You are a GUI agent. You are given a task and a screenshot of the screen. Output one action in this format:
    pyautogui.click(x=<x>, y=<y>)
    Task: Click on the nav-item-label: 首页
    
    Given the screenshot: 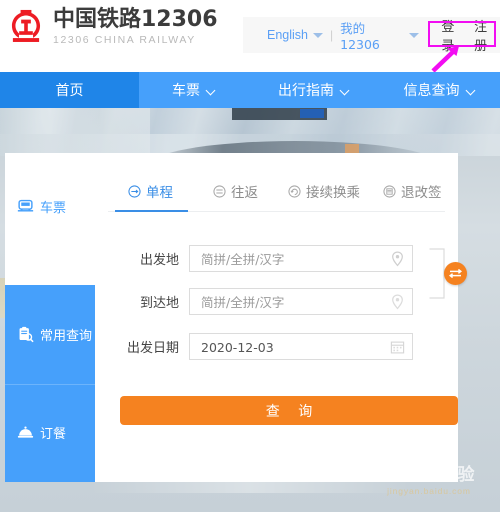 What is the action you would take?
    pyautogui.click(x=69, y=91)
    